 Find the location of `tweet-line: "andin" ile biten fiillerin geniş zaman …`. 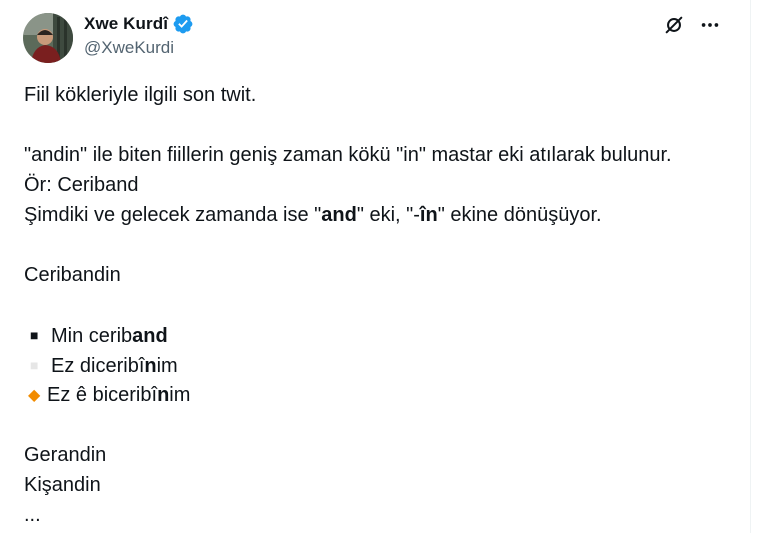

tweet-line: "andin" ile biten fiillerin geniş zaman … is located at coordinates (348, 155).